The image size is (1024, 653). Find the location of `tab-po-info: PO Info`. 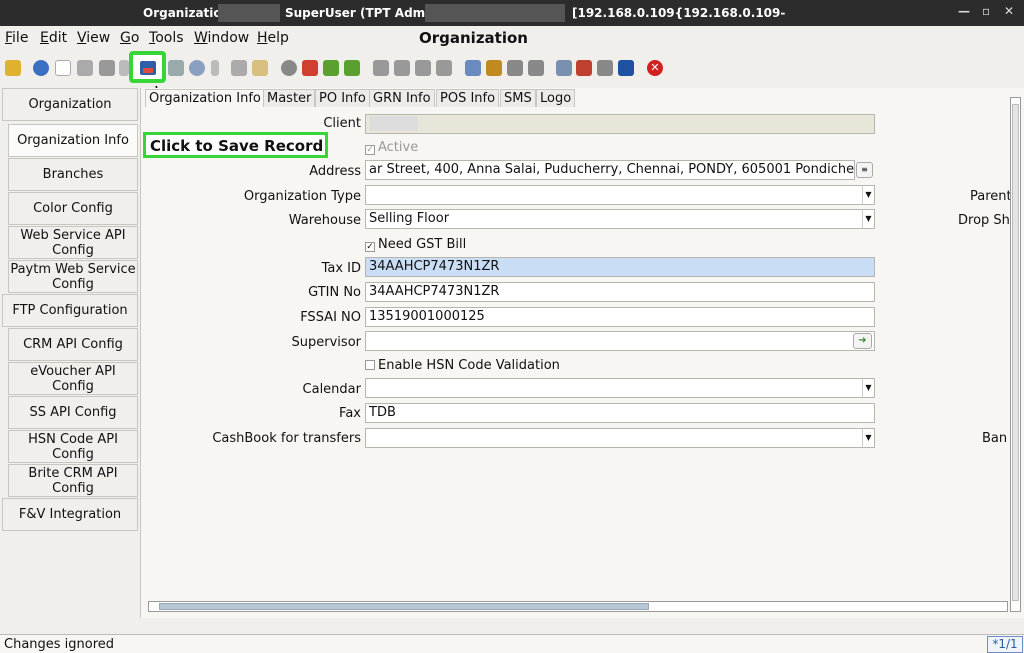

tab-po-info: PO Info is located at coordinates (342, 98).